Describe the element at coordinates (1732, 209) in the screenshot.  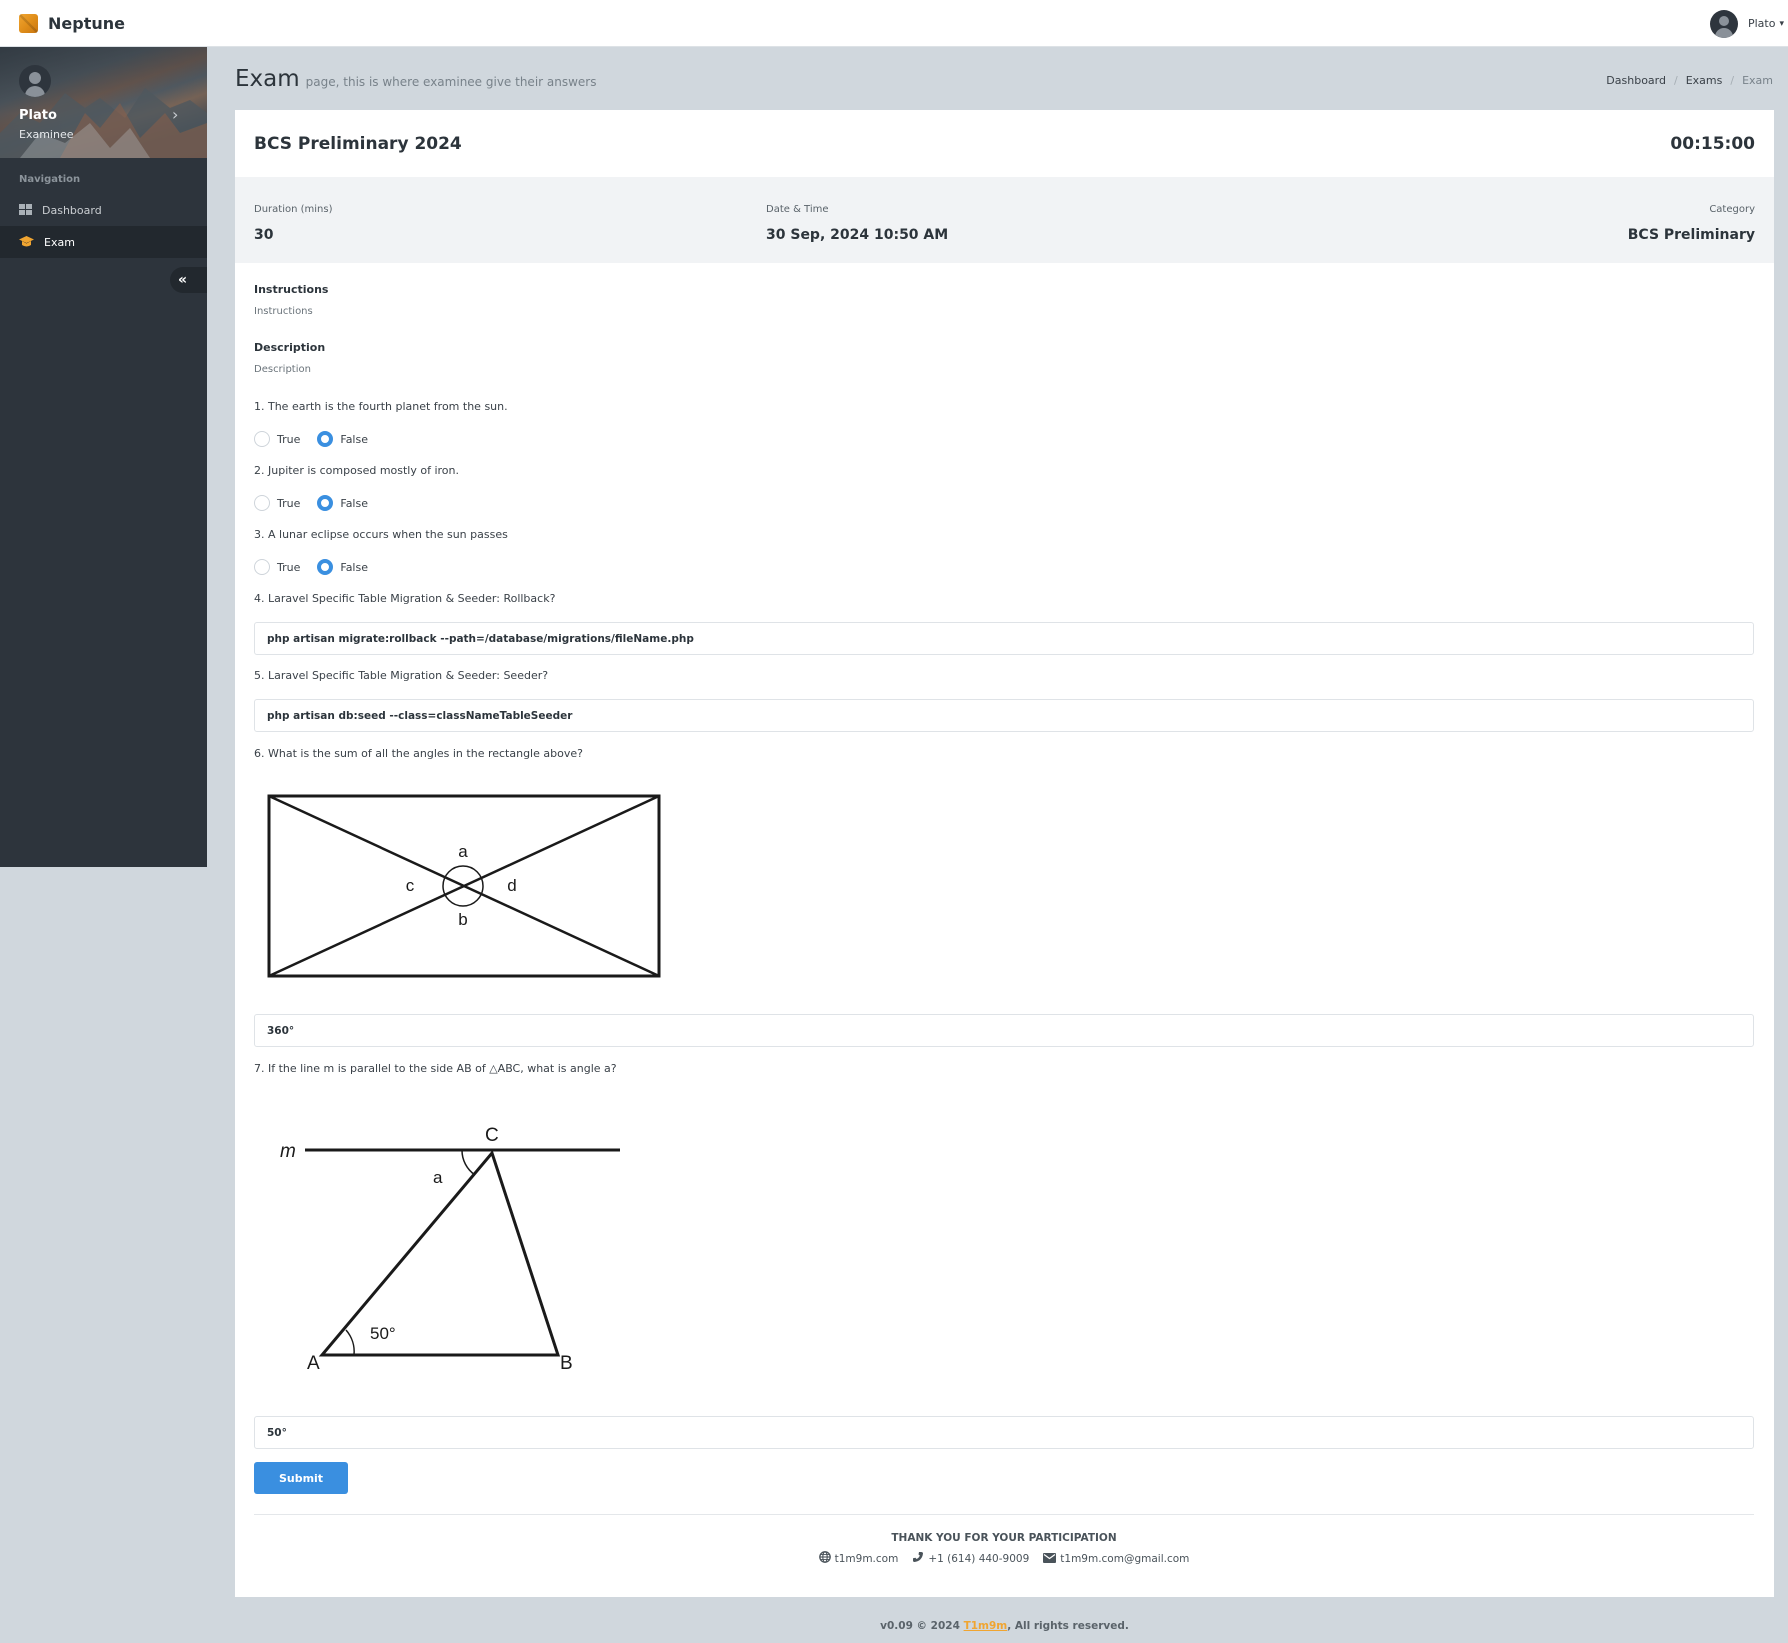
I see `meta-label: Category` at that location.